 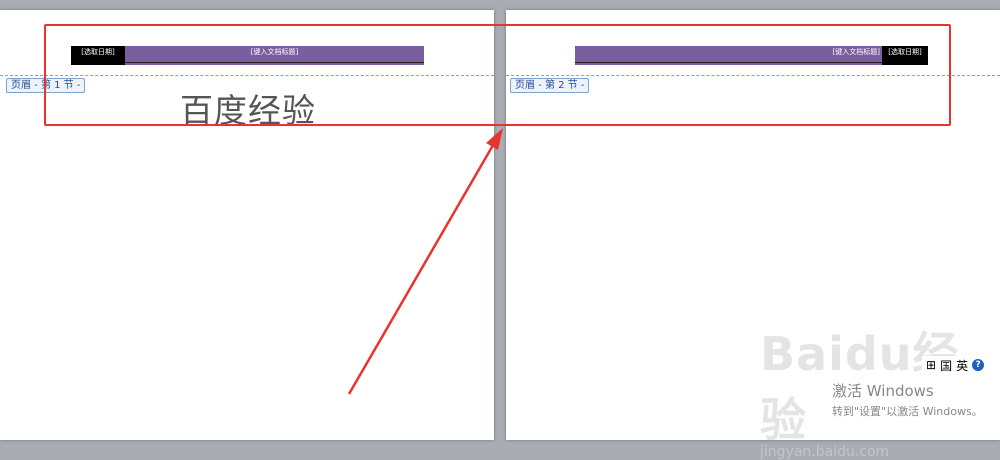 I want to click on ime-chinese-icon: 国, so click(x=946, y=365).